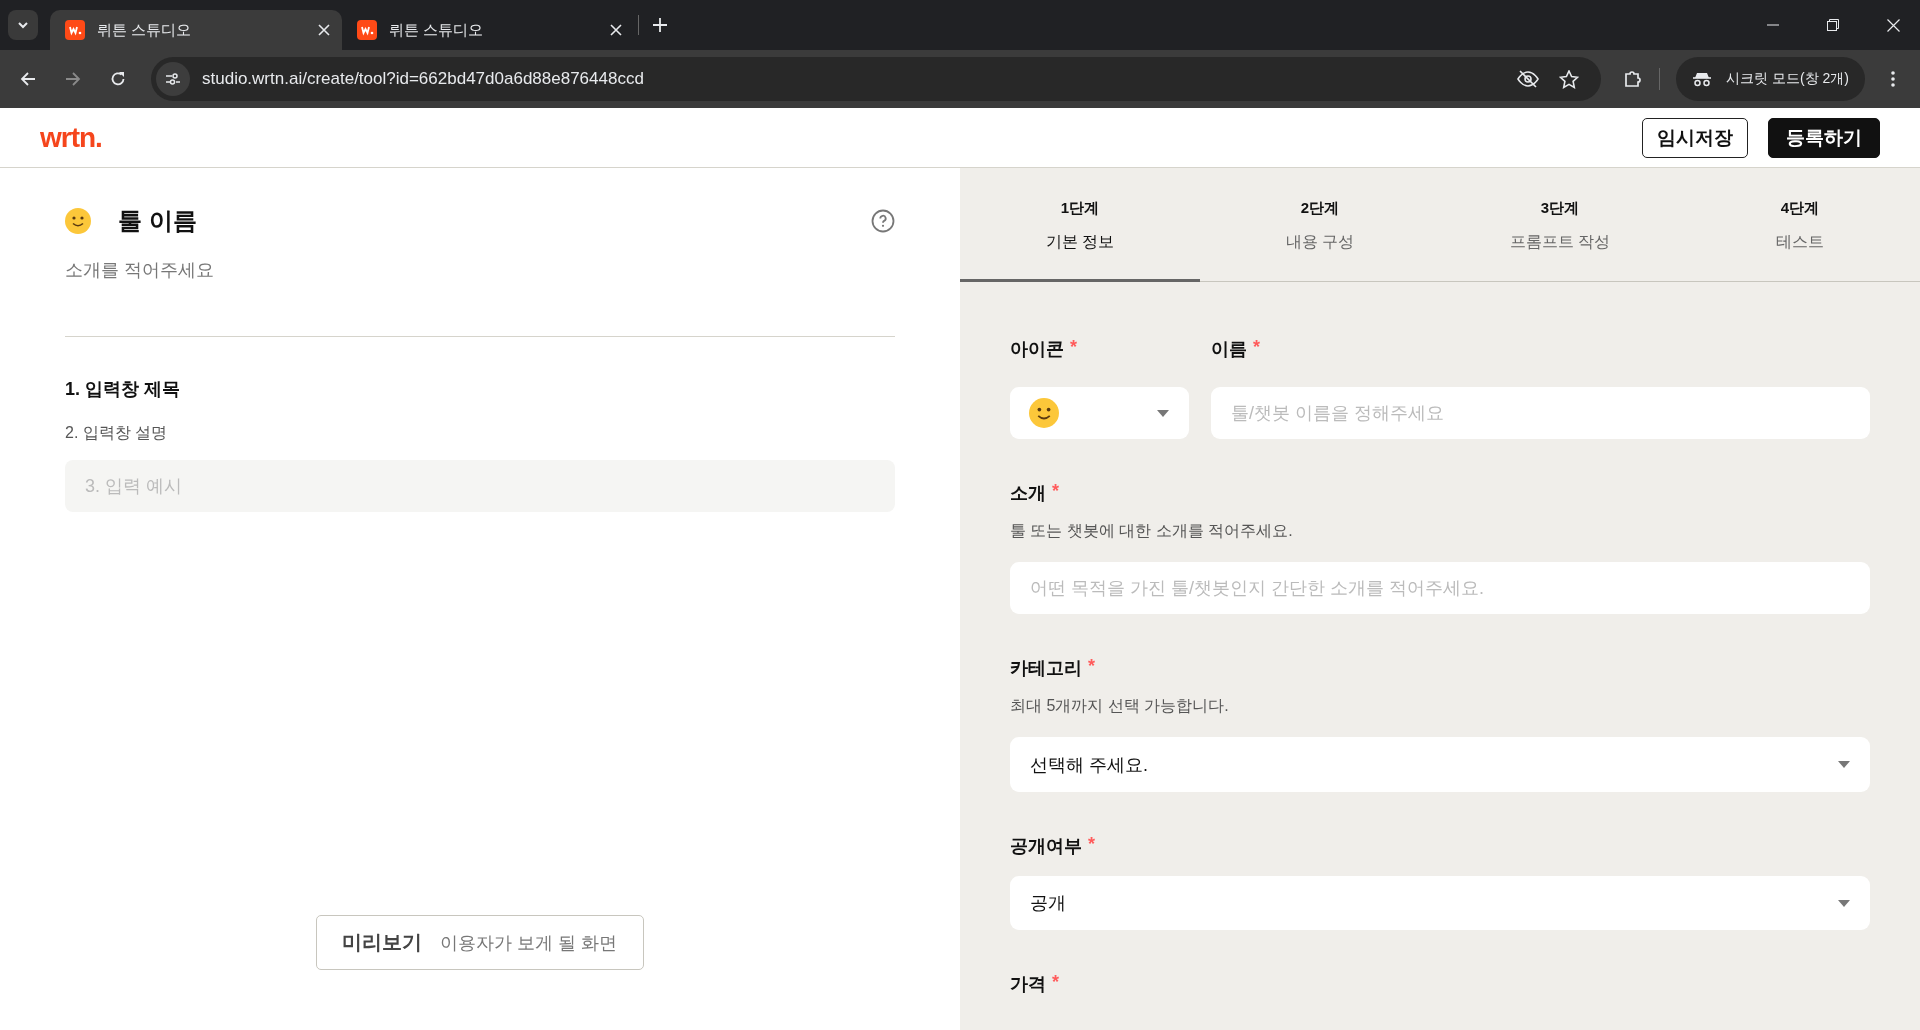 The height and width of the screenshot is (1030, 1920). I want to click on new-tab-icon, so click(660, 25).